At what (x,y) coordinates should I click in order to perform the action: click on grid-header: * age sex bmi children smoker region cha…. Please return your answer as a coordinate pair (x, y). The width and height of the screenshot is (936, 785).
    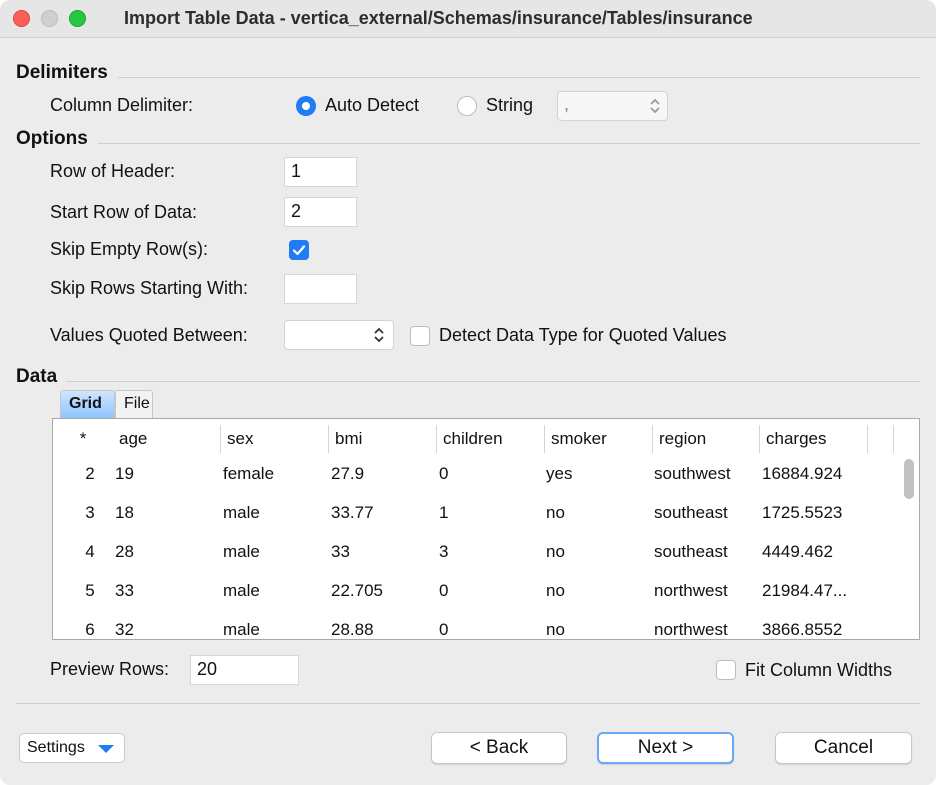
    Looking at the image, I should click on (486, 437).